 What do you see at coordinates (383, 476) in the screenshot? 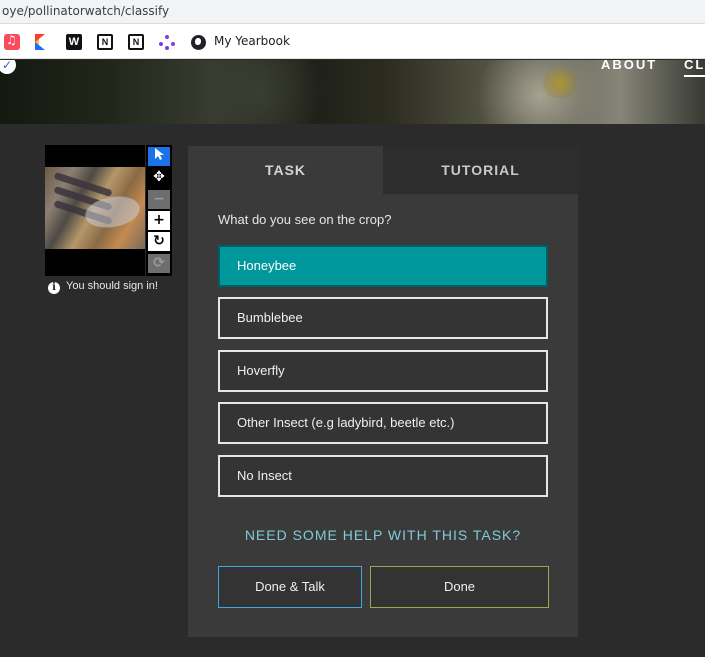
I see `answer-no-insect: No Insect` at bounding box center [383, 476].